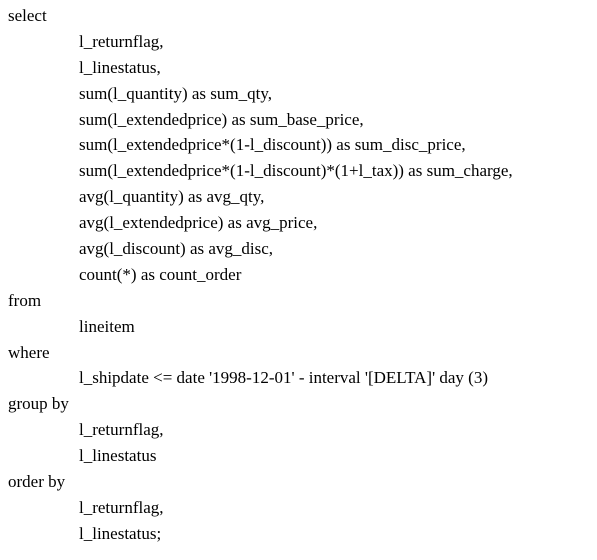 This screenshot has height=560, width=597. What do you see at coordinates (120, 67) in the screenshot?
I see `sql-select-column: l_linestatus,` at bounding box center [120, 67].